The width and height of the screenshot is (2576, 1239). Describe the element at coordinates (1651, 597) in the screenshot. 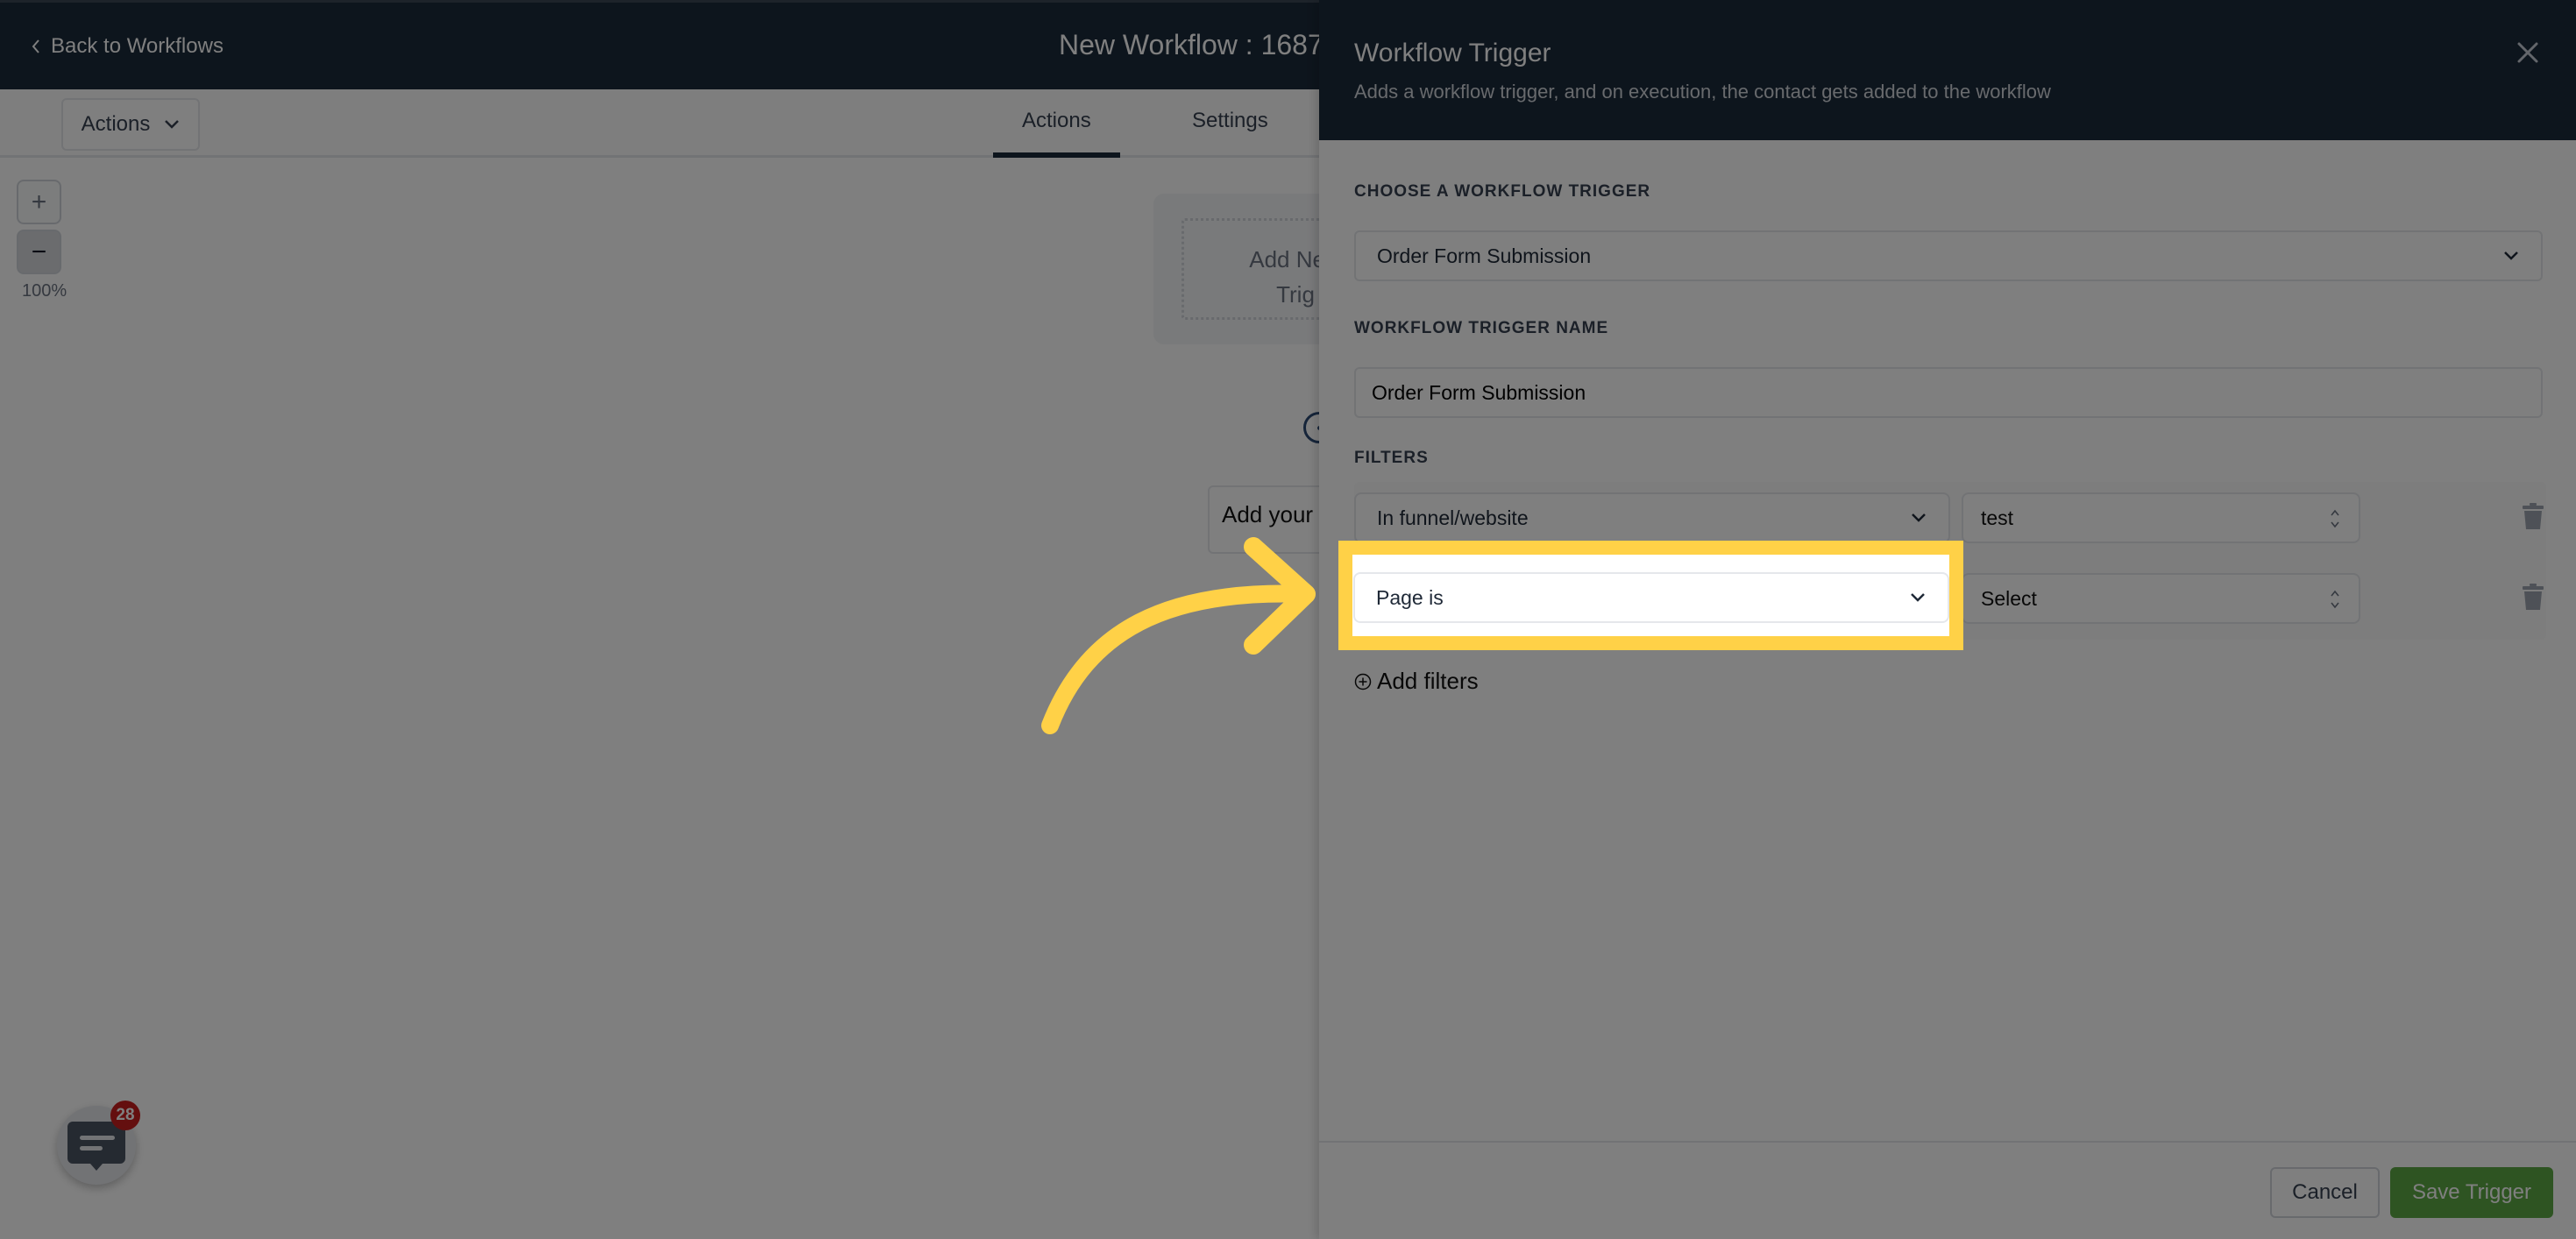

I see `filter-2-field-select: Page is` at that location.